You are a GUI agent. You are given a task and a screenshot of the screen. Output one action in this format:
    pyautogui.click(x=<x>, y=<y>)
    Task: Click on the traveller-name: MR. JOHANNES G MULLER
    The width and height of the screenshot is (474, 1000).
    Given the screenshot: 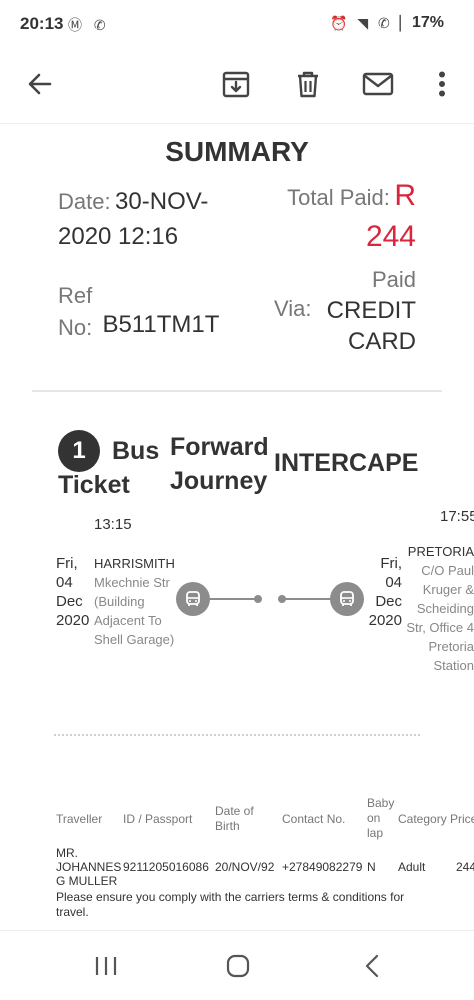 What is the action you would take?
    pyautogui.click(x=89, y=867)
    